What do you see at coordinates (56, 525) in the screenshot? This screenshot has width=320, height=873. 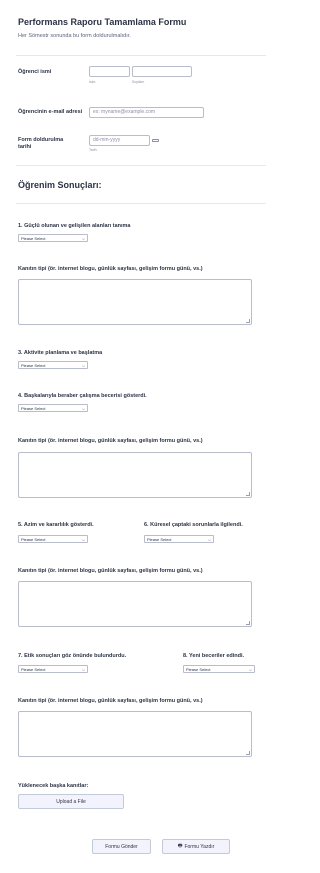 I see `q5-label: 5. Azim ve kararlılık gösterdi.` at bounding box center [56, 525].